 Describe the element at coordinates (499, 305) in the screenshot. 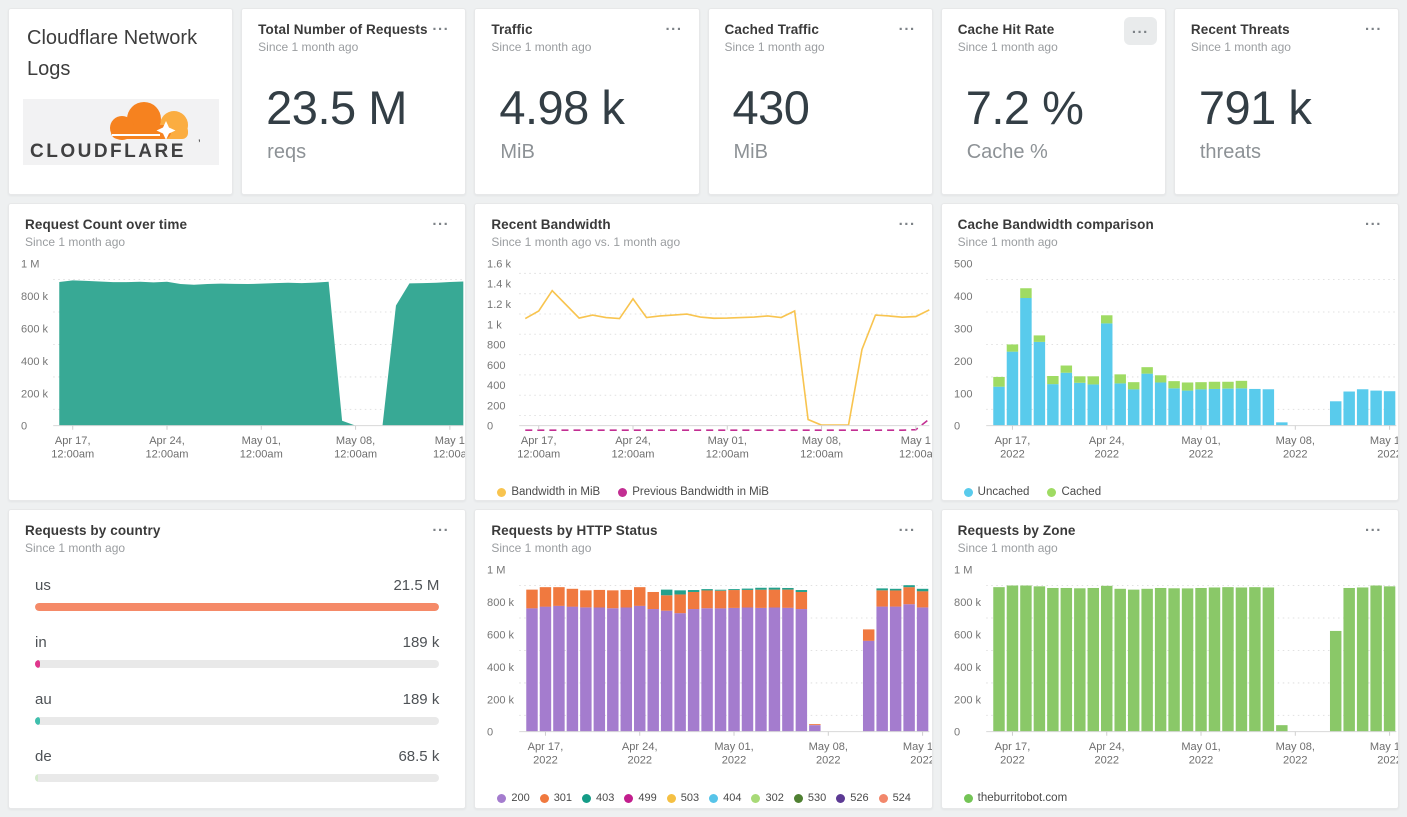

I see `svg-text: 1.2 k` at that location.